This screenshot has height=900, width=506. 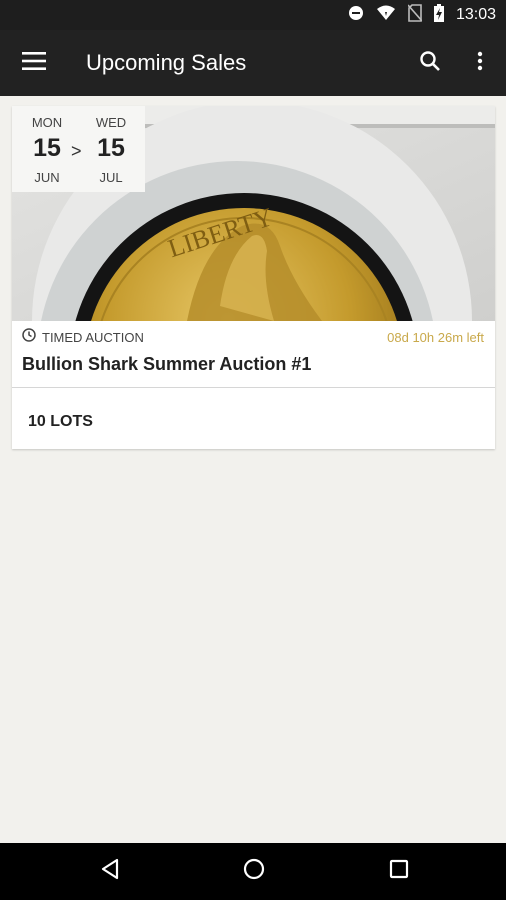 I want to click on battery-charging-icon, so click(x=438, y=15).